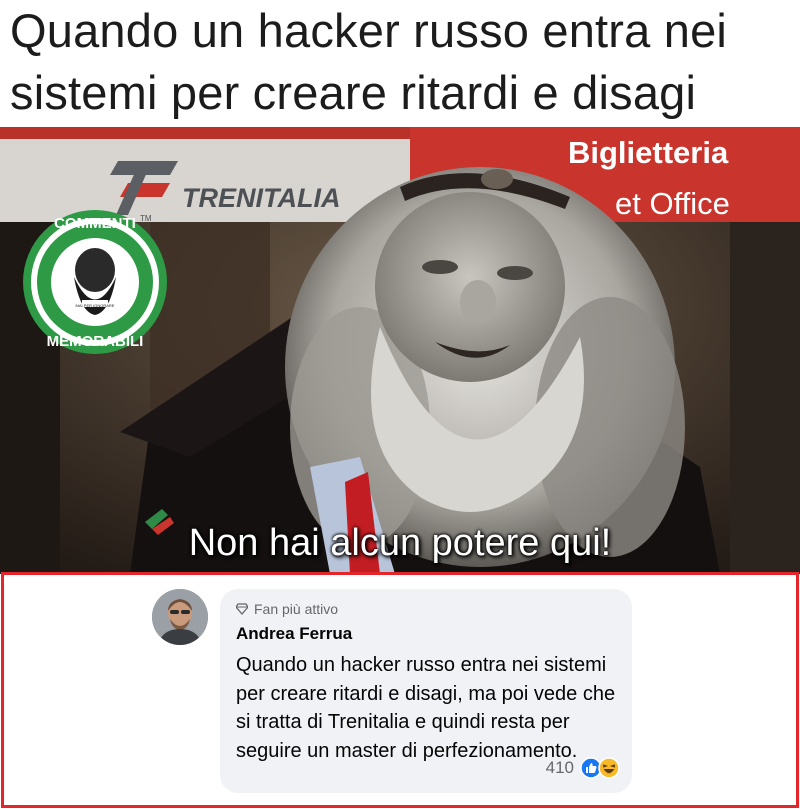  Describe the element at coordinates (648, 152) in the screenshot. I see `ticket-office-sign: Biglietteria` at that location.